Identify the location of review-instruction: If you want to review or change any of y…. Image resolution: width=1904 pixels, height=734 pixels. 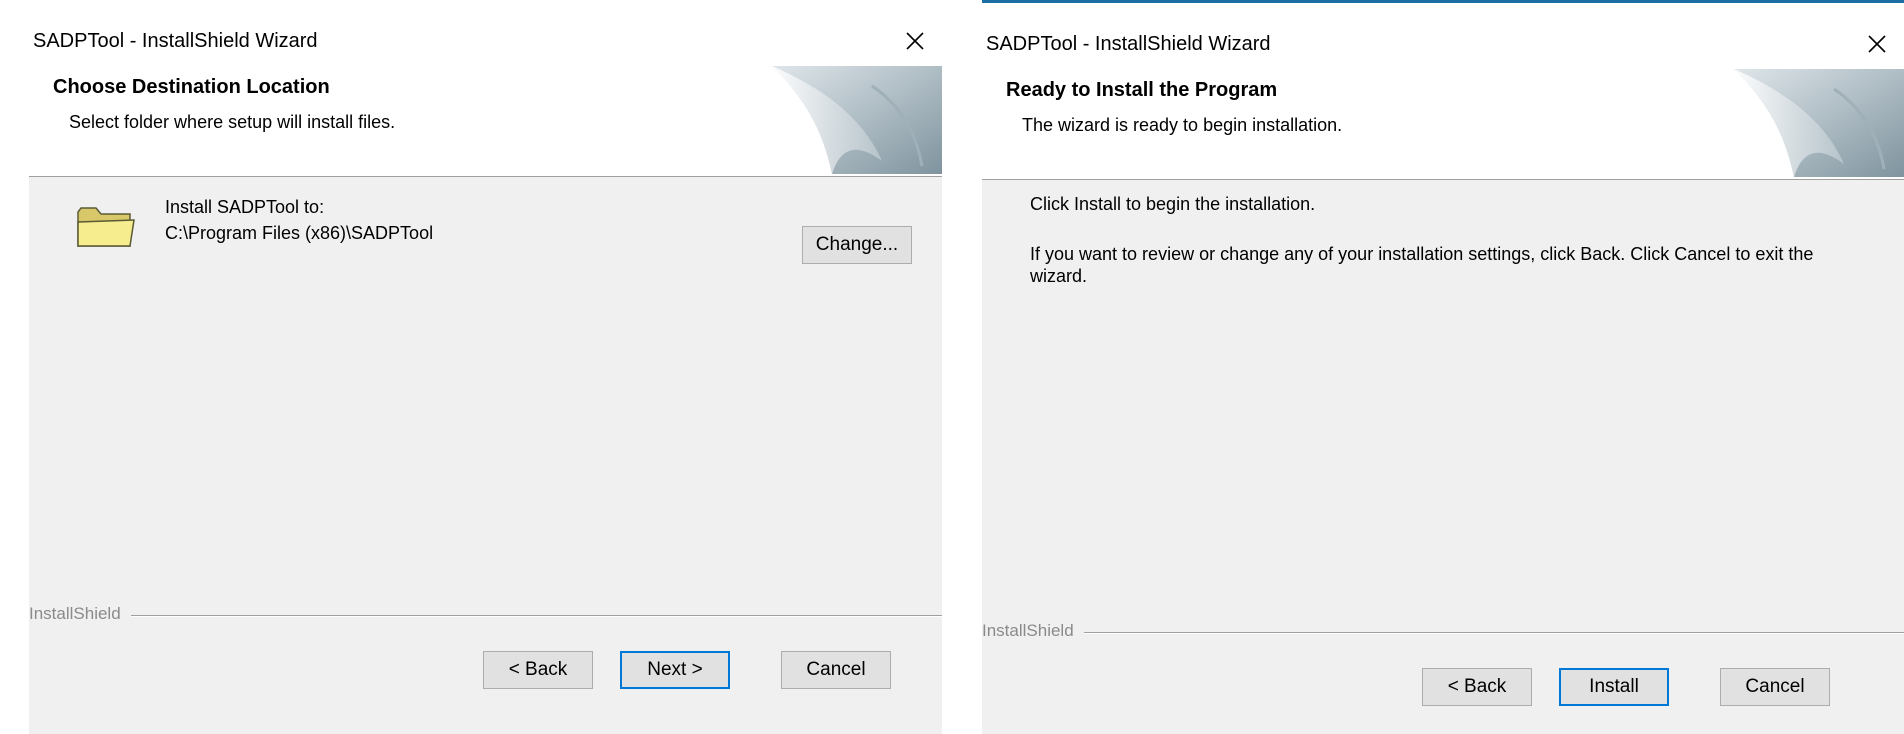
(1422, 265).